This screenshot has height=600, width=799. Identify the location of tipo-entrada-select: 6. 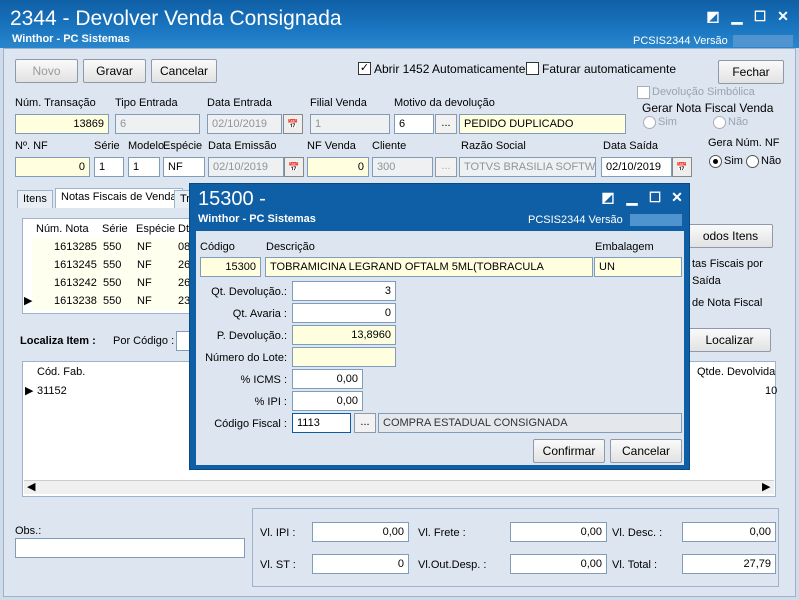
(157, 124).